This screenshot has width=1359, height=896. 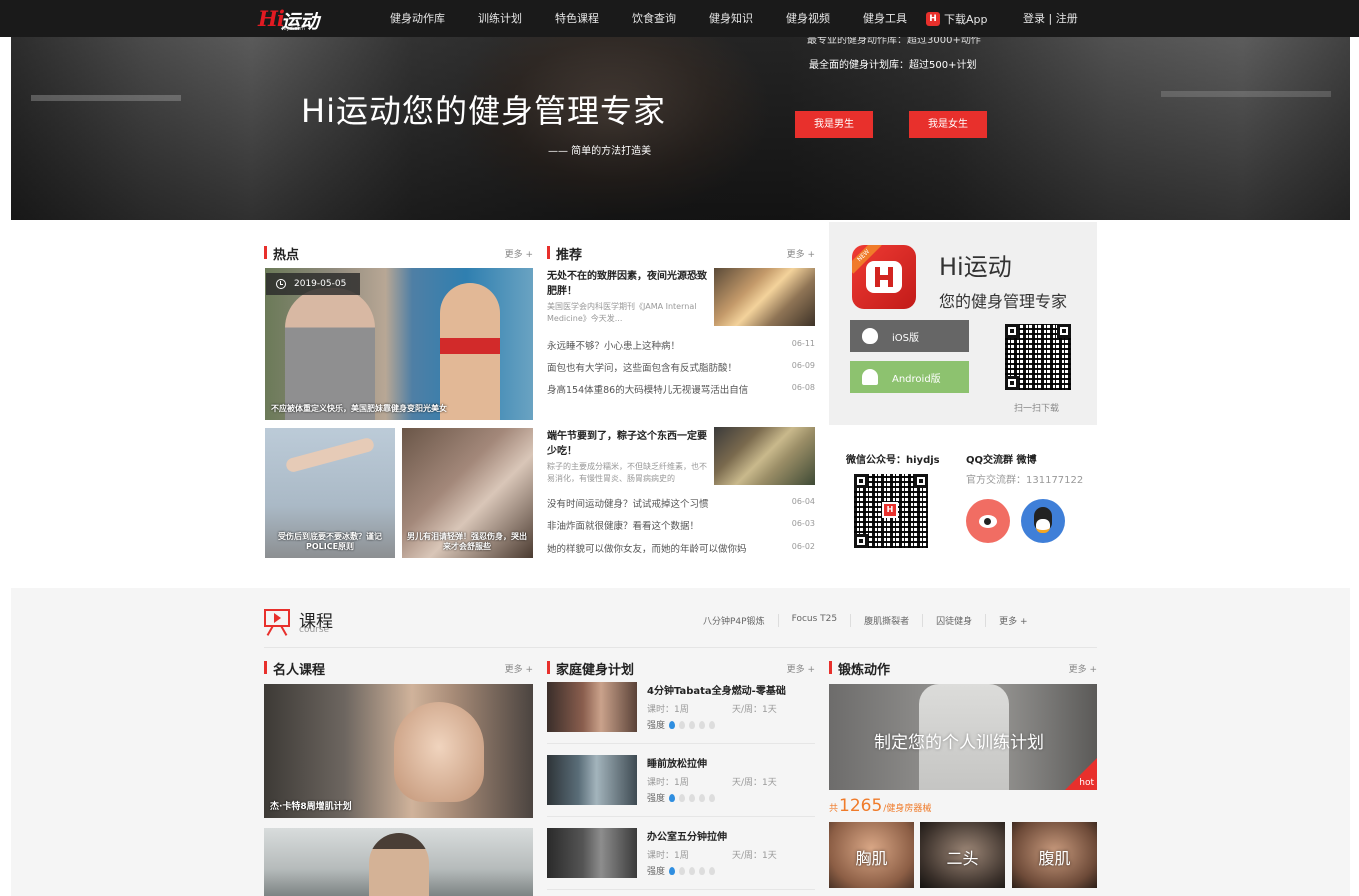 I want to click on muscle-chest: 胸肌, so click(x=871, y=855).